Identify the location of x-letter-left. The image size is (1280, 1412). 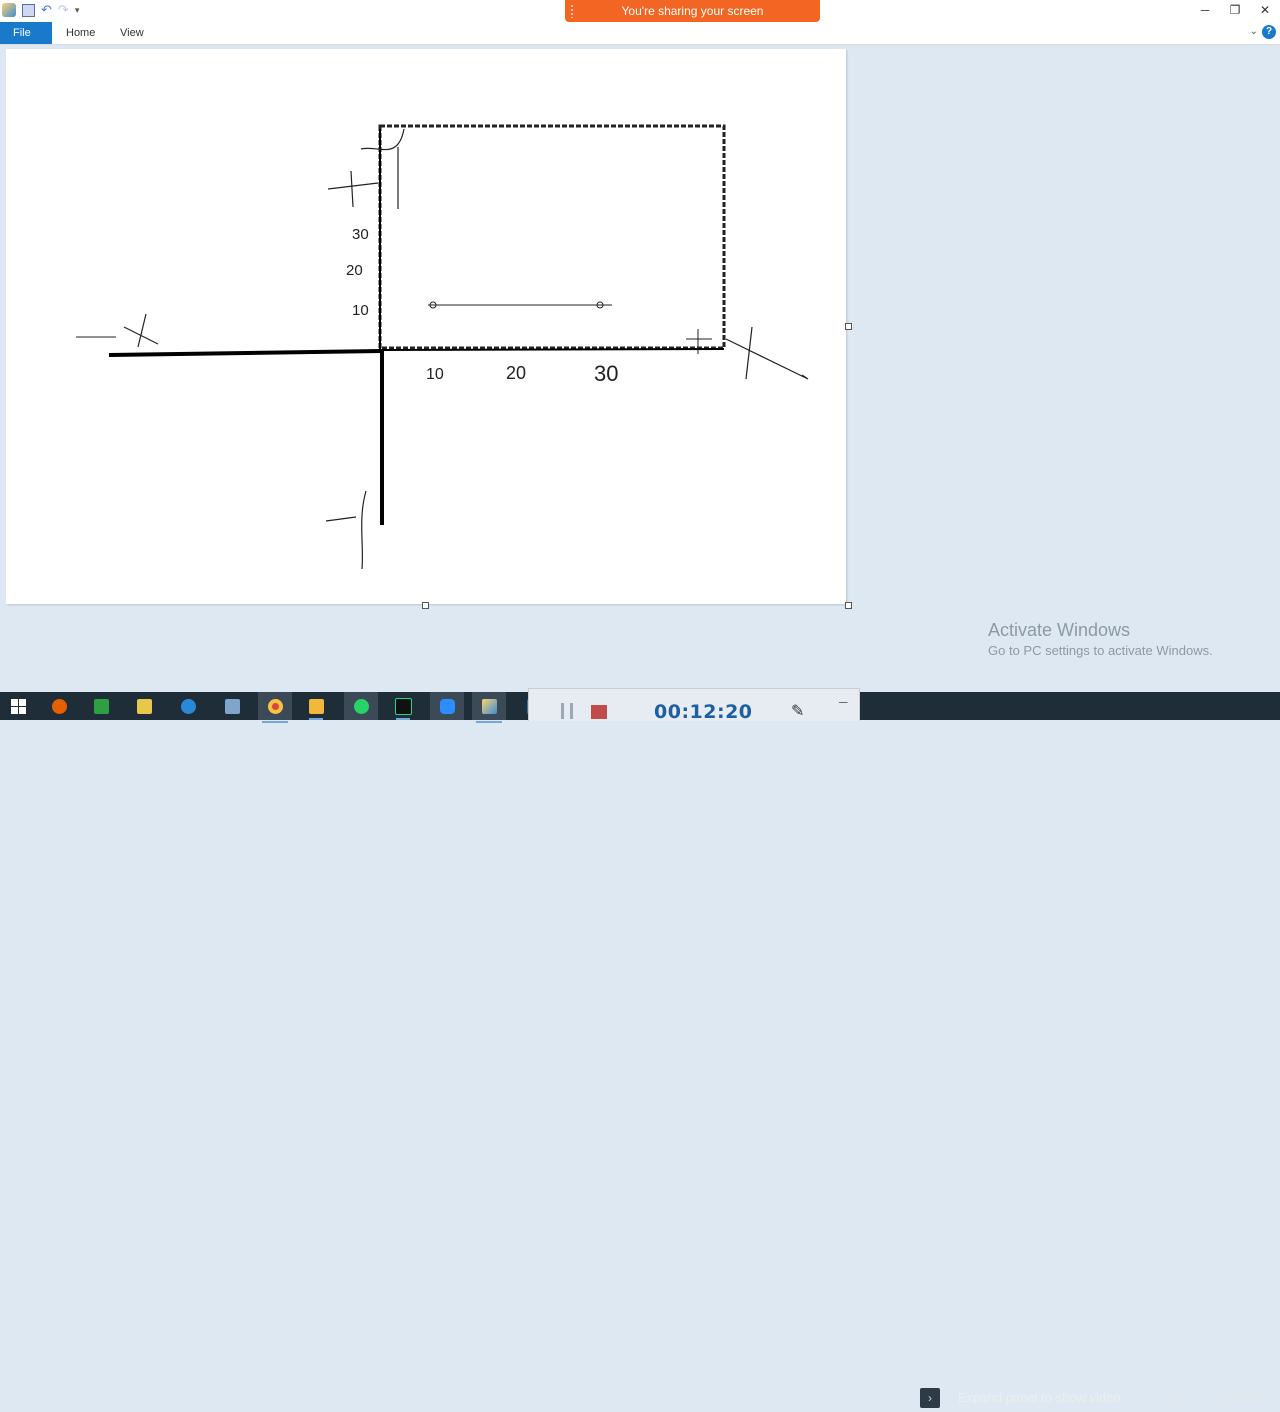
(141, 330).